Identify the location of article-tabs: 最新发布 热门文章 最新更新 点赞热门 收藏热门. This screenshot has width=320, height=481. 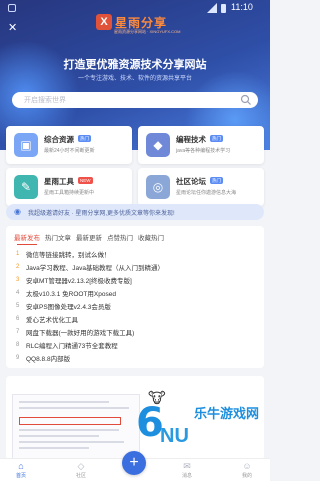
(89, 238).